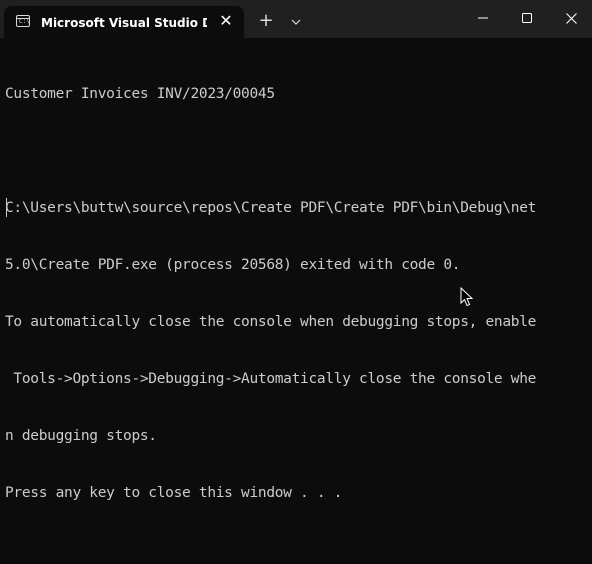 This screenshot has height=564, width=592. I want to click on maximize-button, so click(527, 18).